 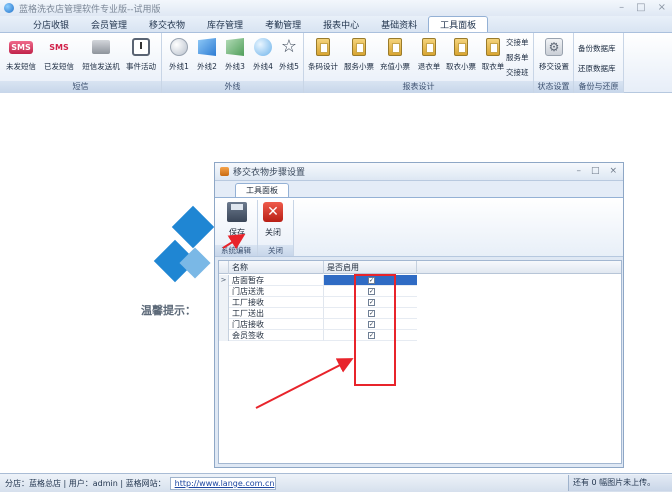 What do you see at coordinates (276, 267) in the screenshot?
I see `column-header-name: 名称` at bounding box center [276, 267].